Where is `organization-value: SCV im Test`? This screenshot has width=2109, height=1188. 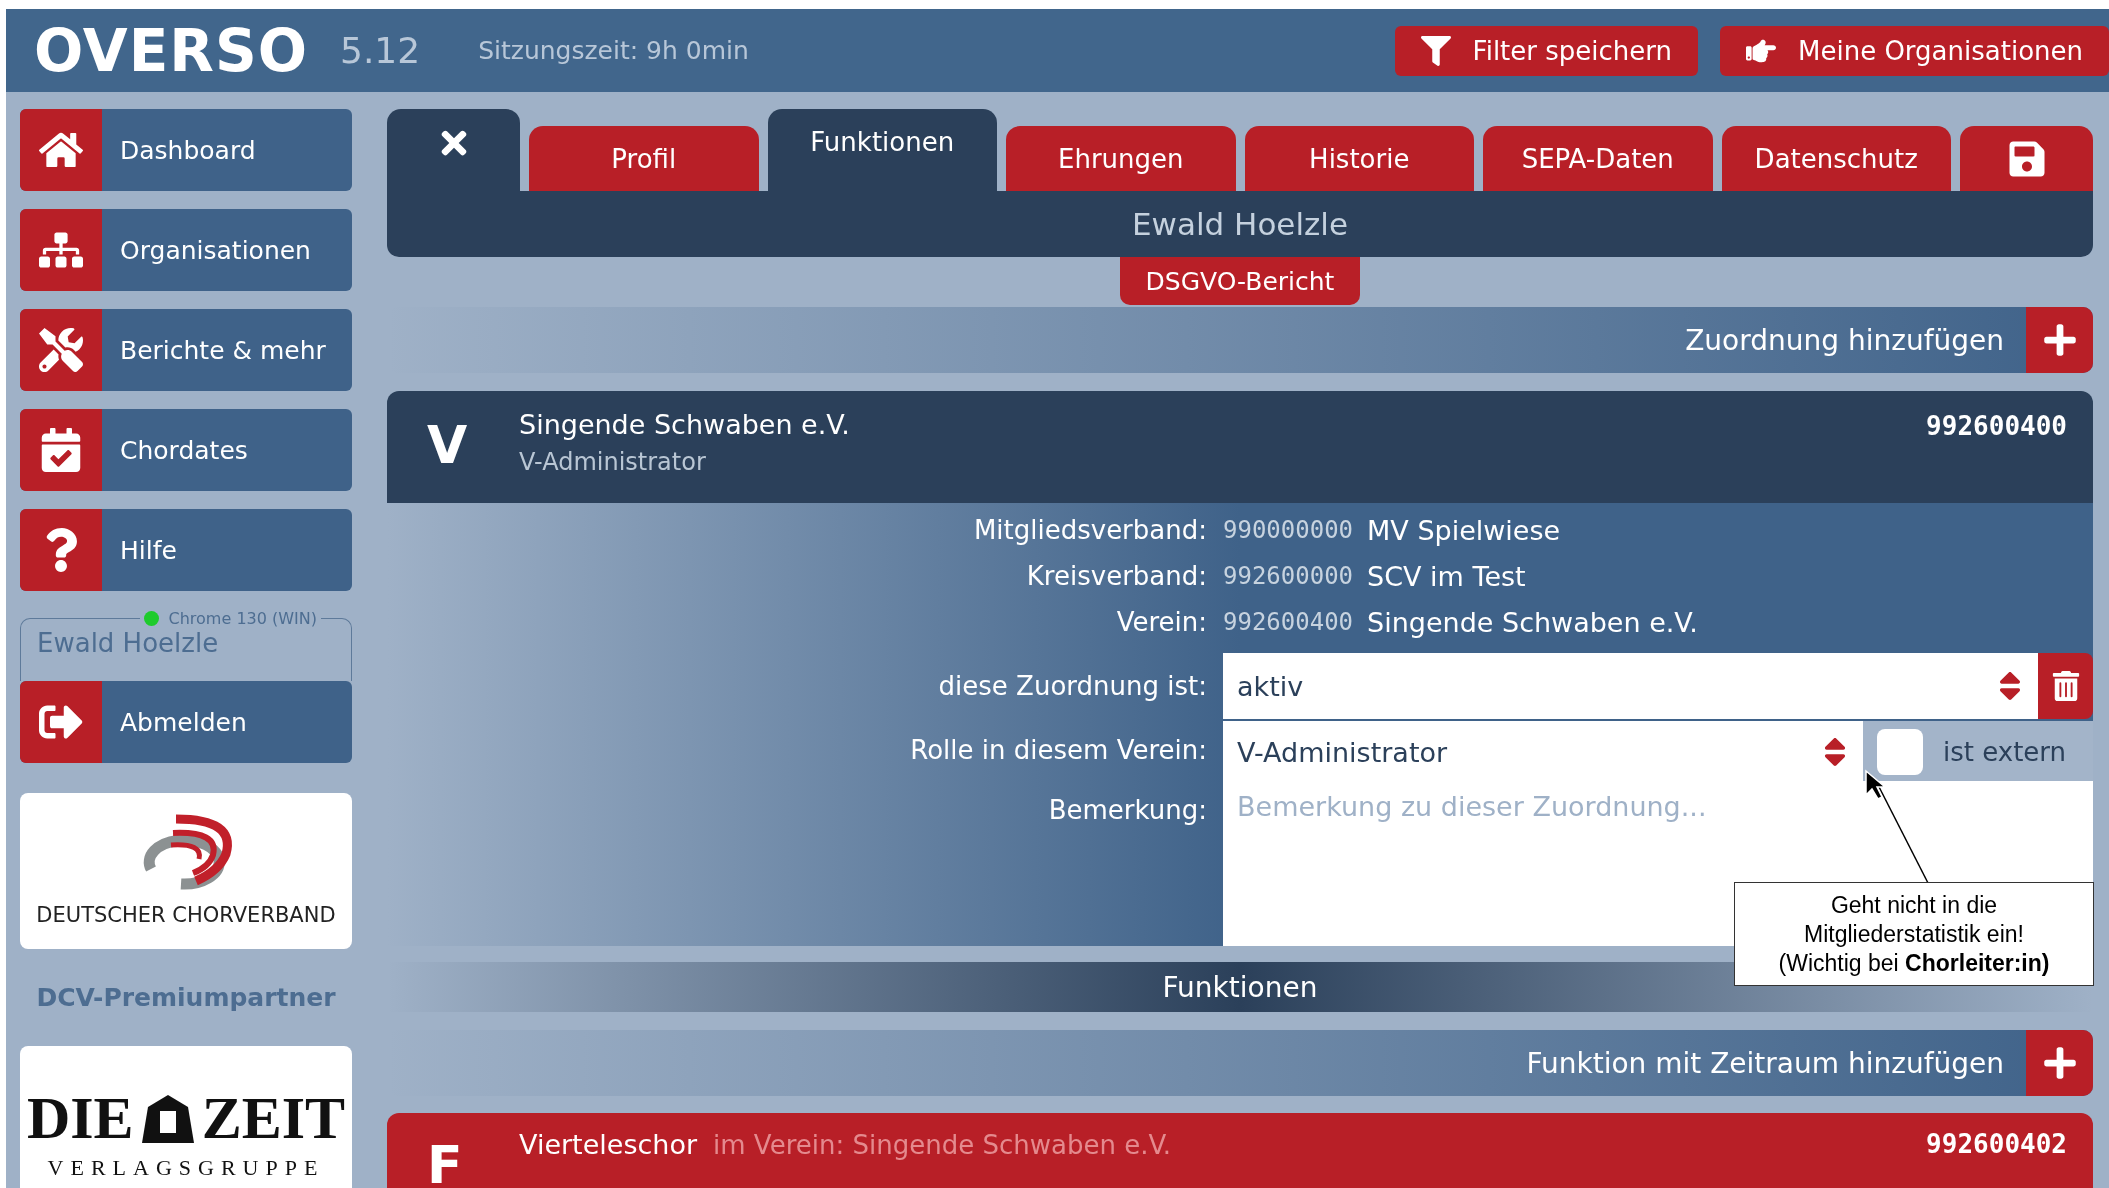
organization-value: SCV im Test is located at coordinates (1446, 576).